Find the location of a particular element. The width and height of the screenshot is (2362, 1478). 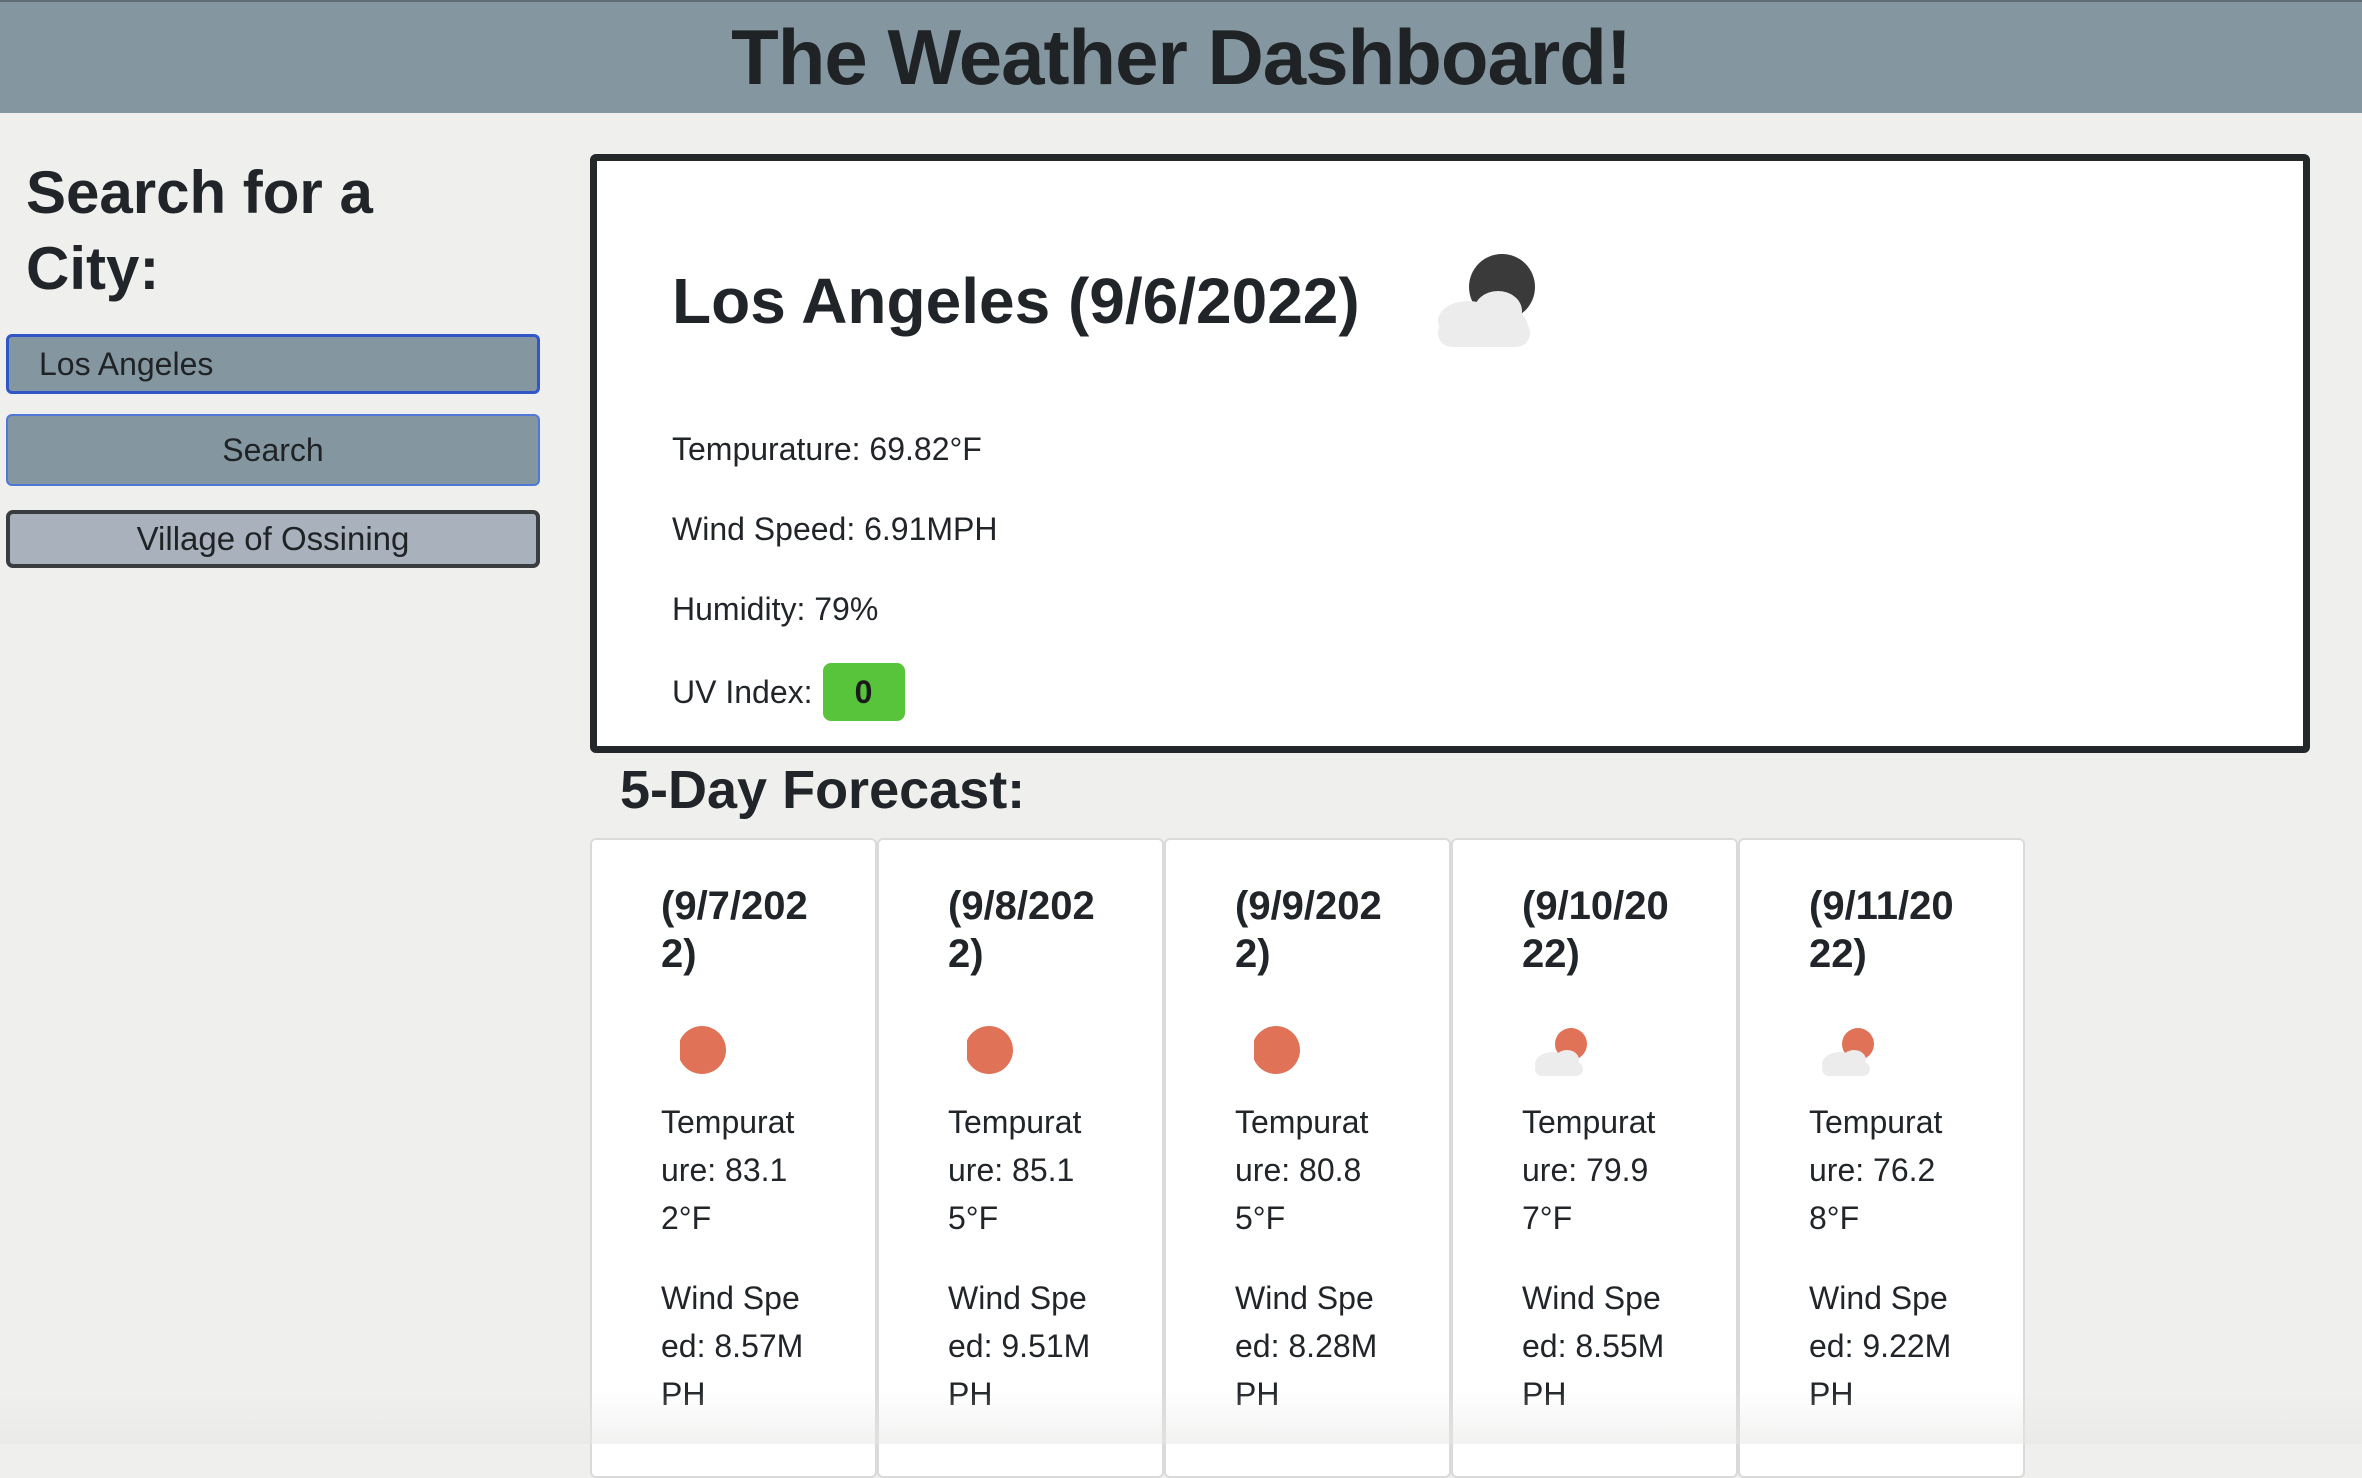

search-button: Search is located at coordinates (273, 450).